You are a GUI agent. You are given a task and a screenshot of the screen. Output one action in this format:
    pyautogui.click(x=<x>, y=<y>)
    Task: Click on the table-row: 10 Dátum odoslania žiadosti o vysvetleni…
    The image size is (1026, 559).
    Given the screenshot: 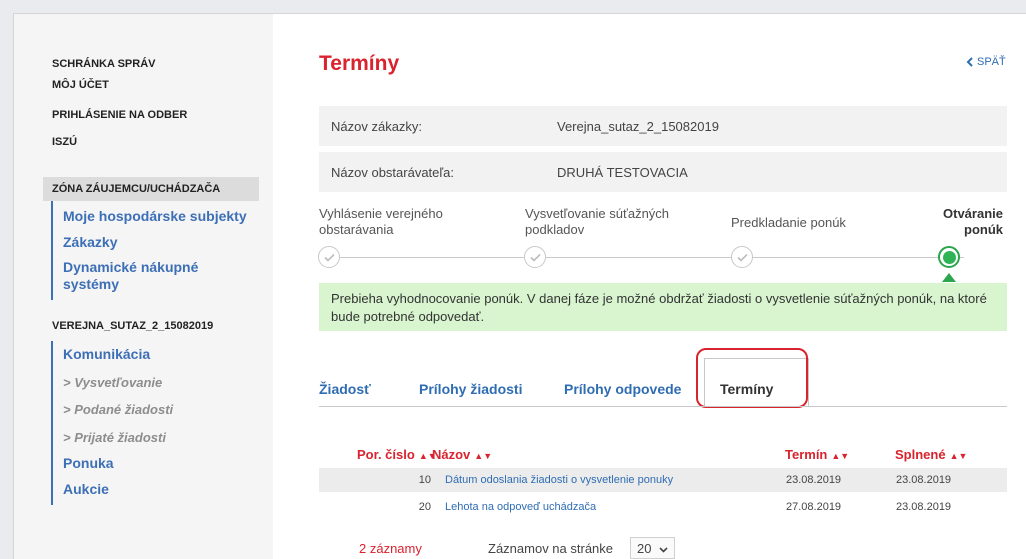 What is the action you would take?
    pyautogui.click(x=663, y=480)
    